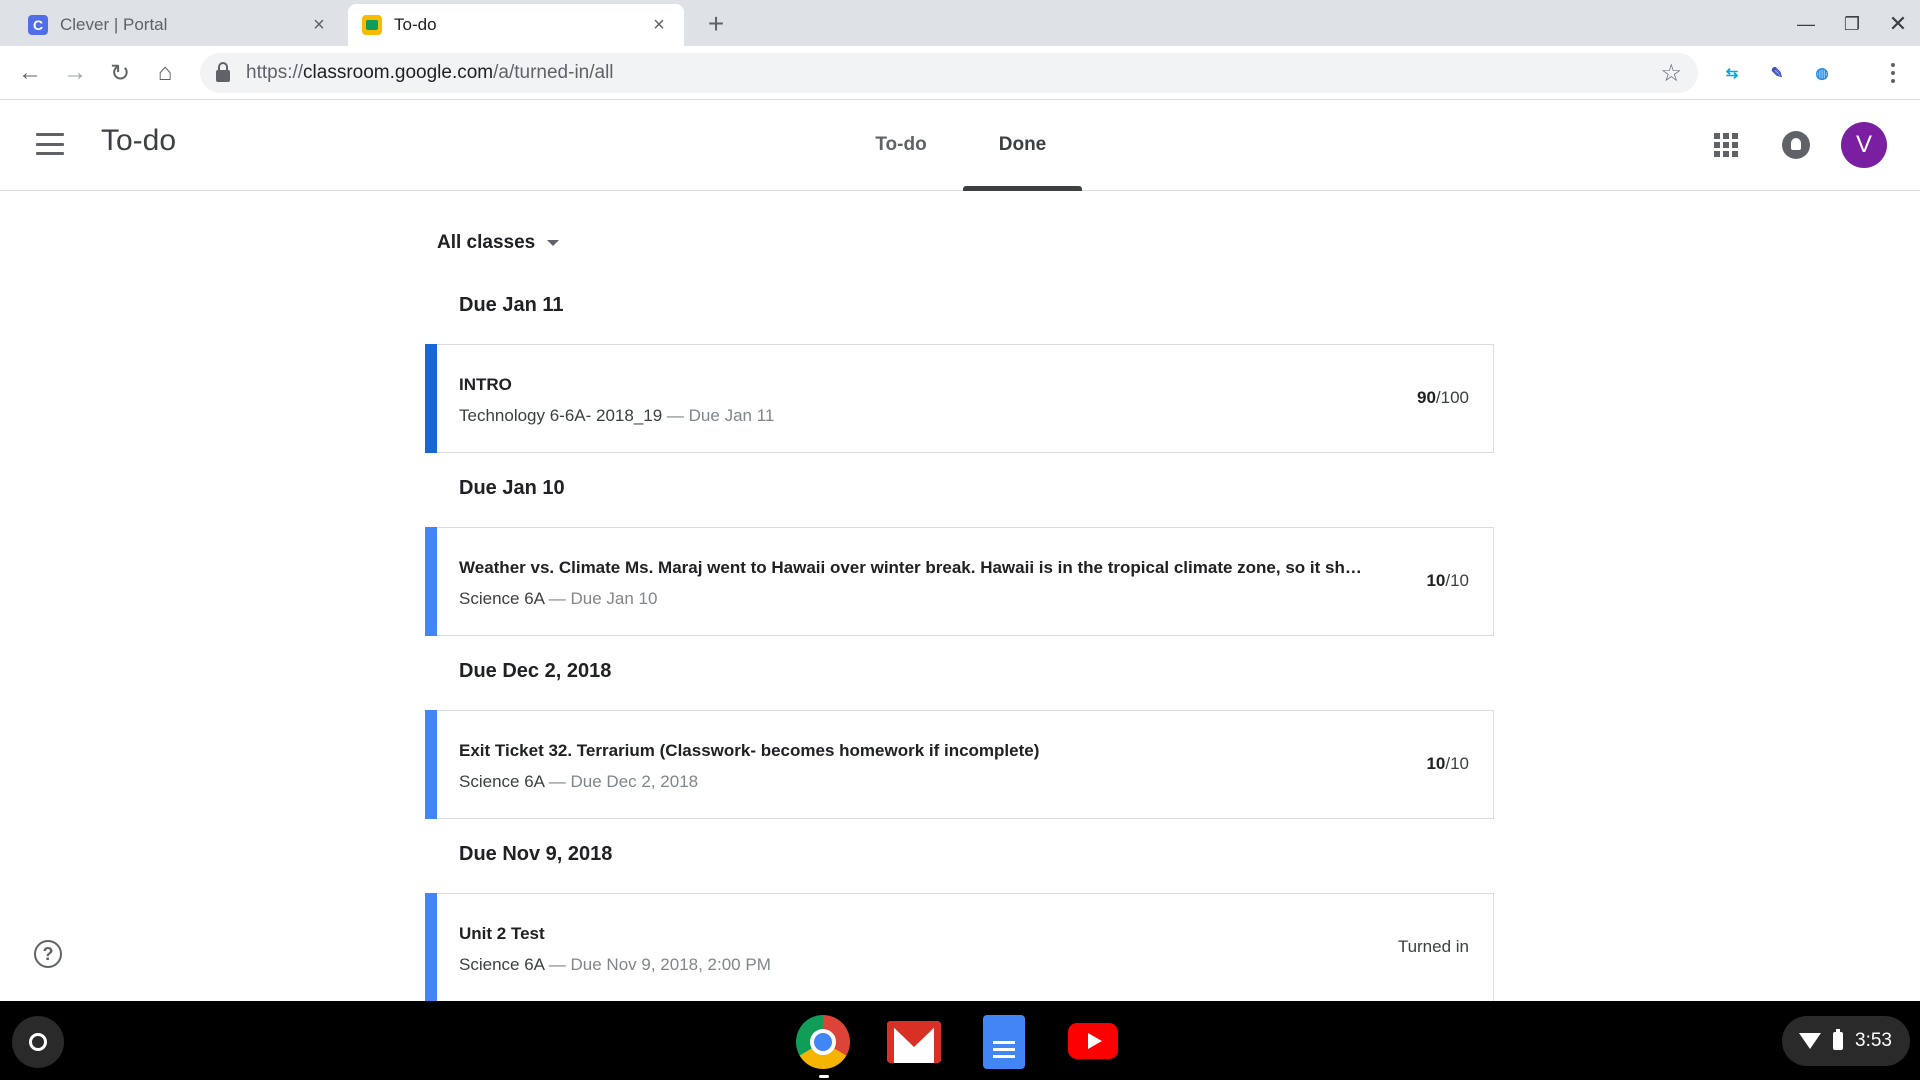  I want to click on help-icon: ?, so click(48, 954).